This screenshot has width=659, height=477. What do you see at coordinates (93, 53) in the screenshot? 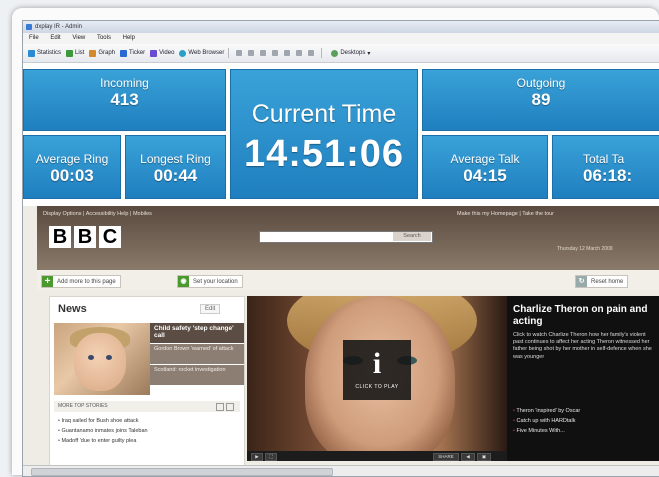
I see `graph-icon` at bounding box center [93, 53].